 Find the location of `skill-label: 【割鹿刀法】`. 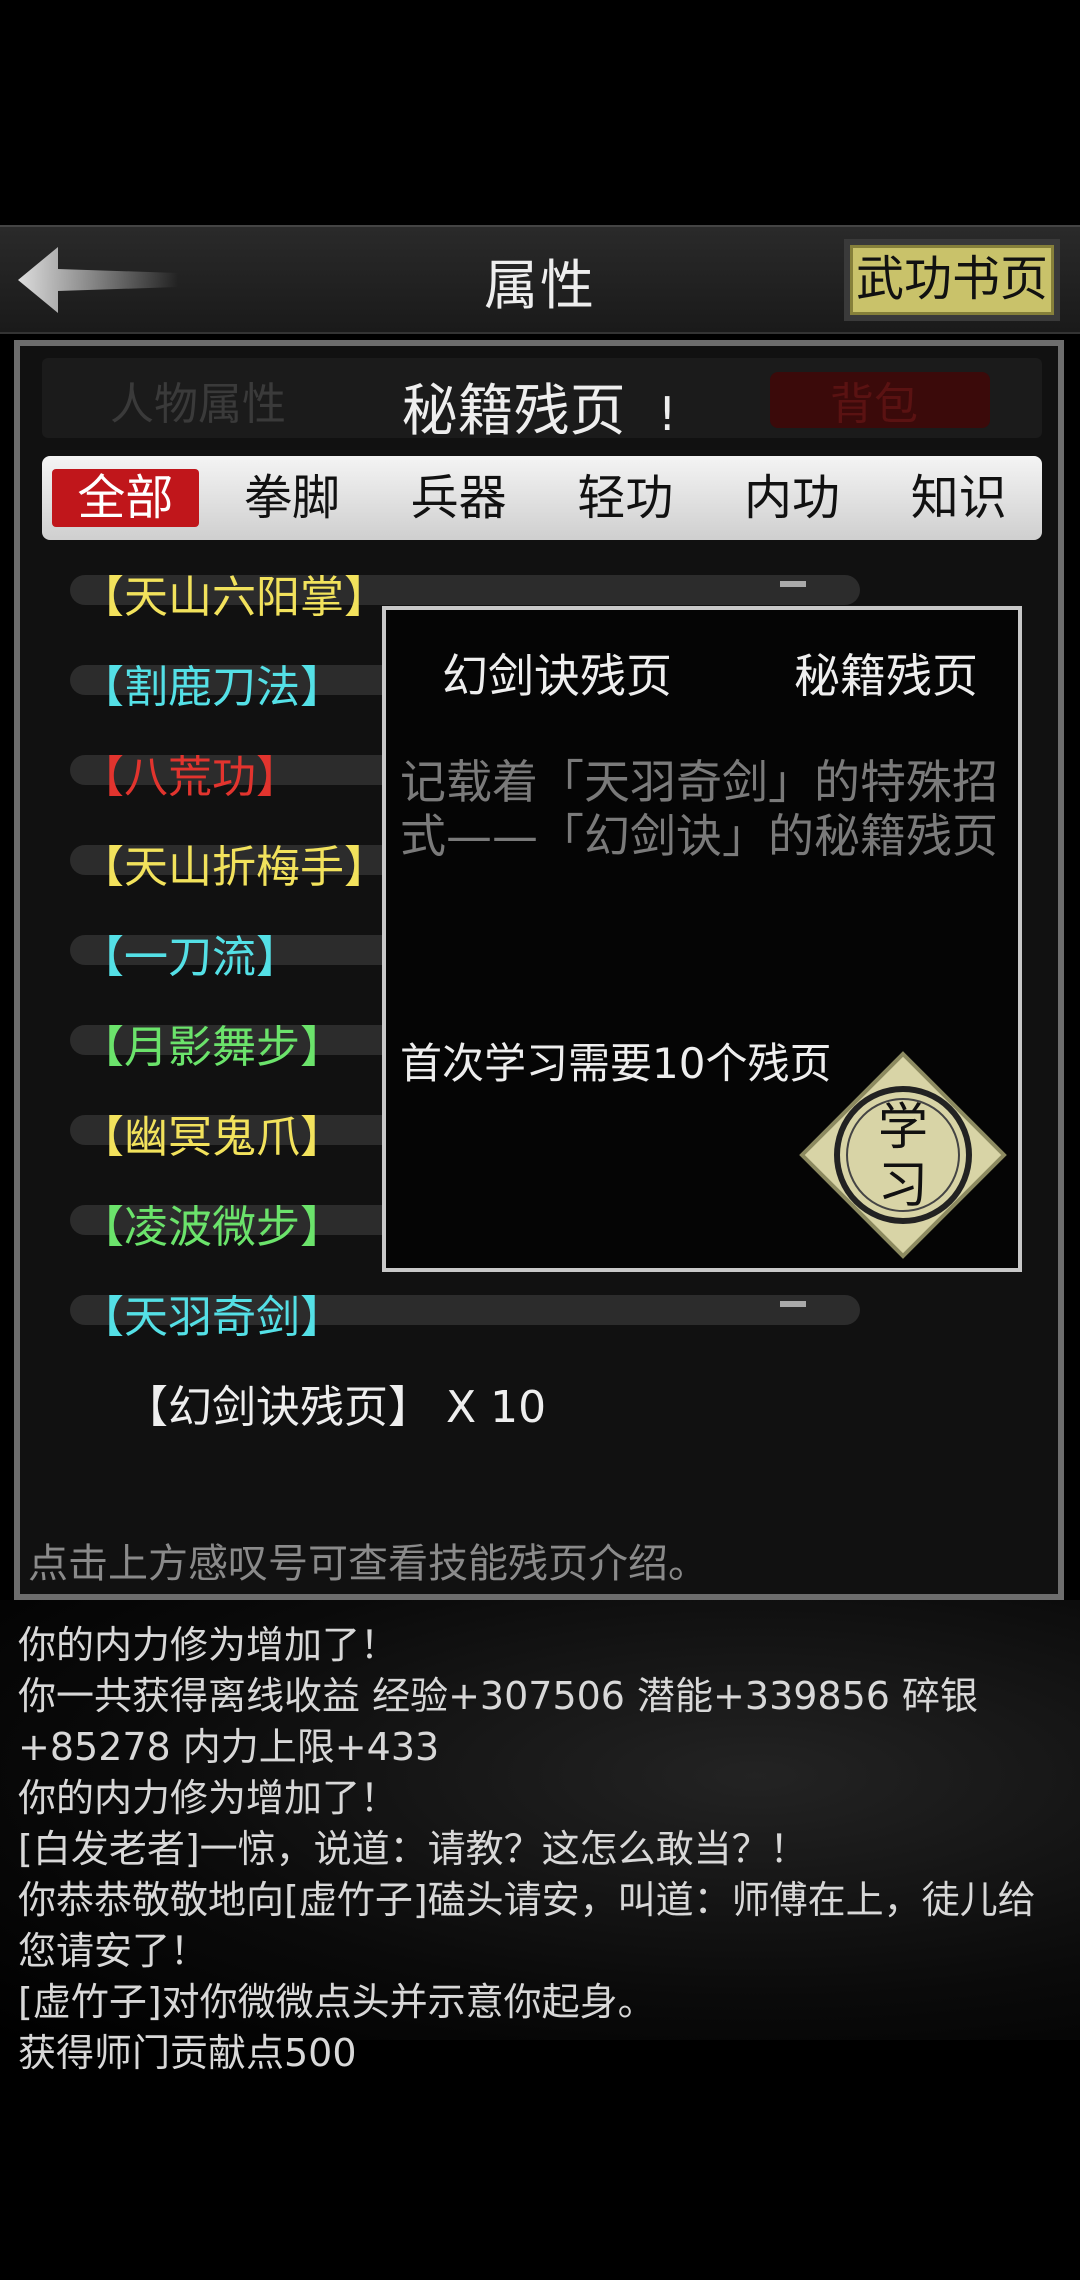

skill-label: 【割鹿刀法】 is located at coordinates (212, 687).